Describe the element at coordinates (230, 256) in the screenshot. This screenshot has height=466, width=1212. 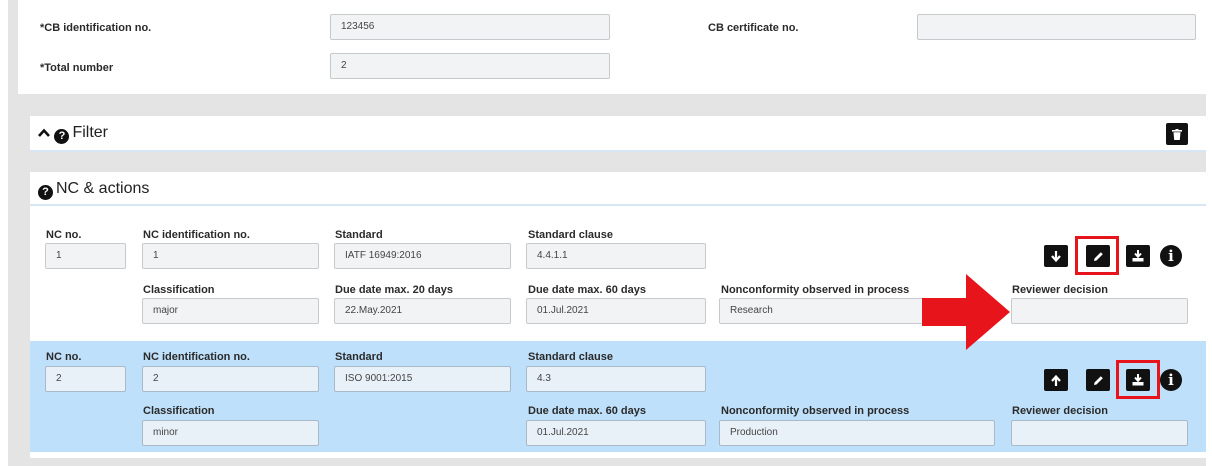
I see `nc-identification-field: 1` at that location.